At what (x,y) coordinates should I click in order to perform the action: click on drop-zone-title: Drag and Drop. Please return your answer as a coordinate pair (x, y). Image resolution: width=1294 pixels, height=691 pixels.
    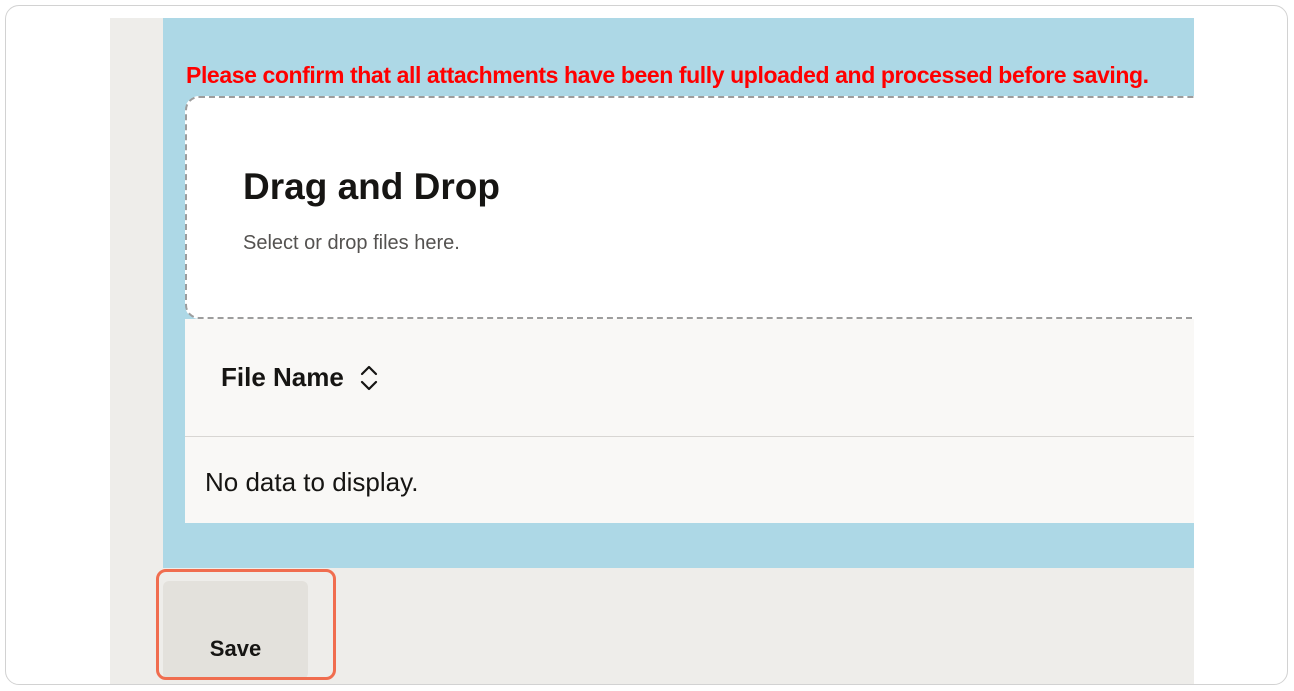
    Looking at the image, I should click on (371, 186).